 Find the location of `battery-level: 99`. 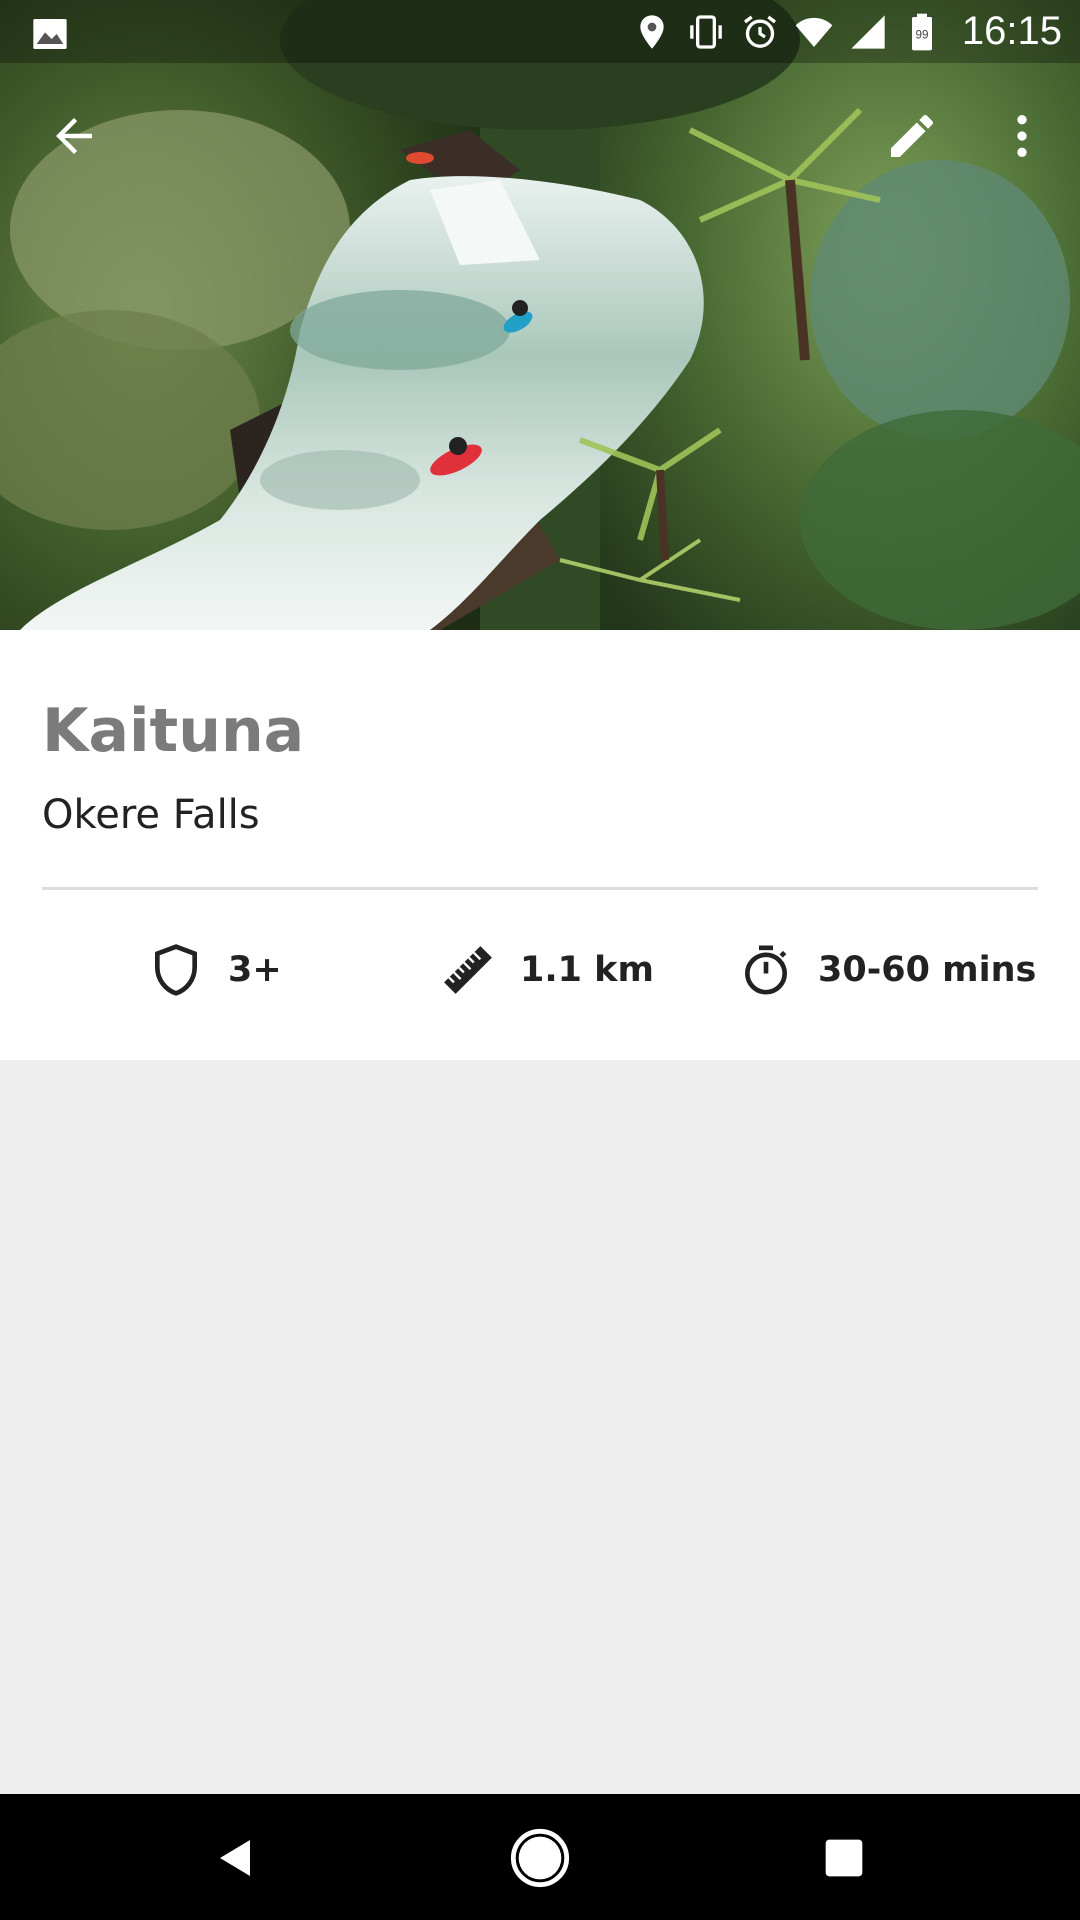

battery-level: 99 is located at coordinates (921, 34).